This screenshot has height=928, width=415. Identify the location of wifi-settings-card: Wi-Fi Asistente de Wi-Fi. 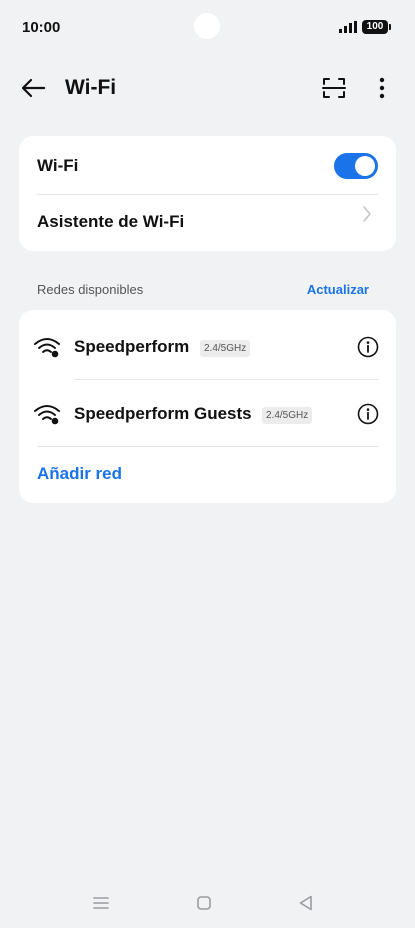
(207, 193).